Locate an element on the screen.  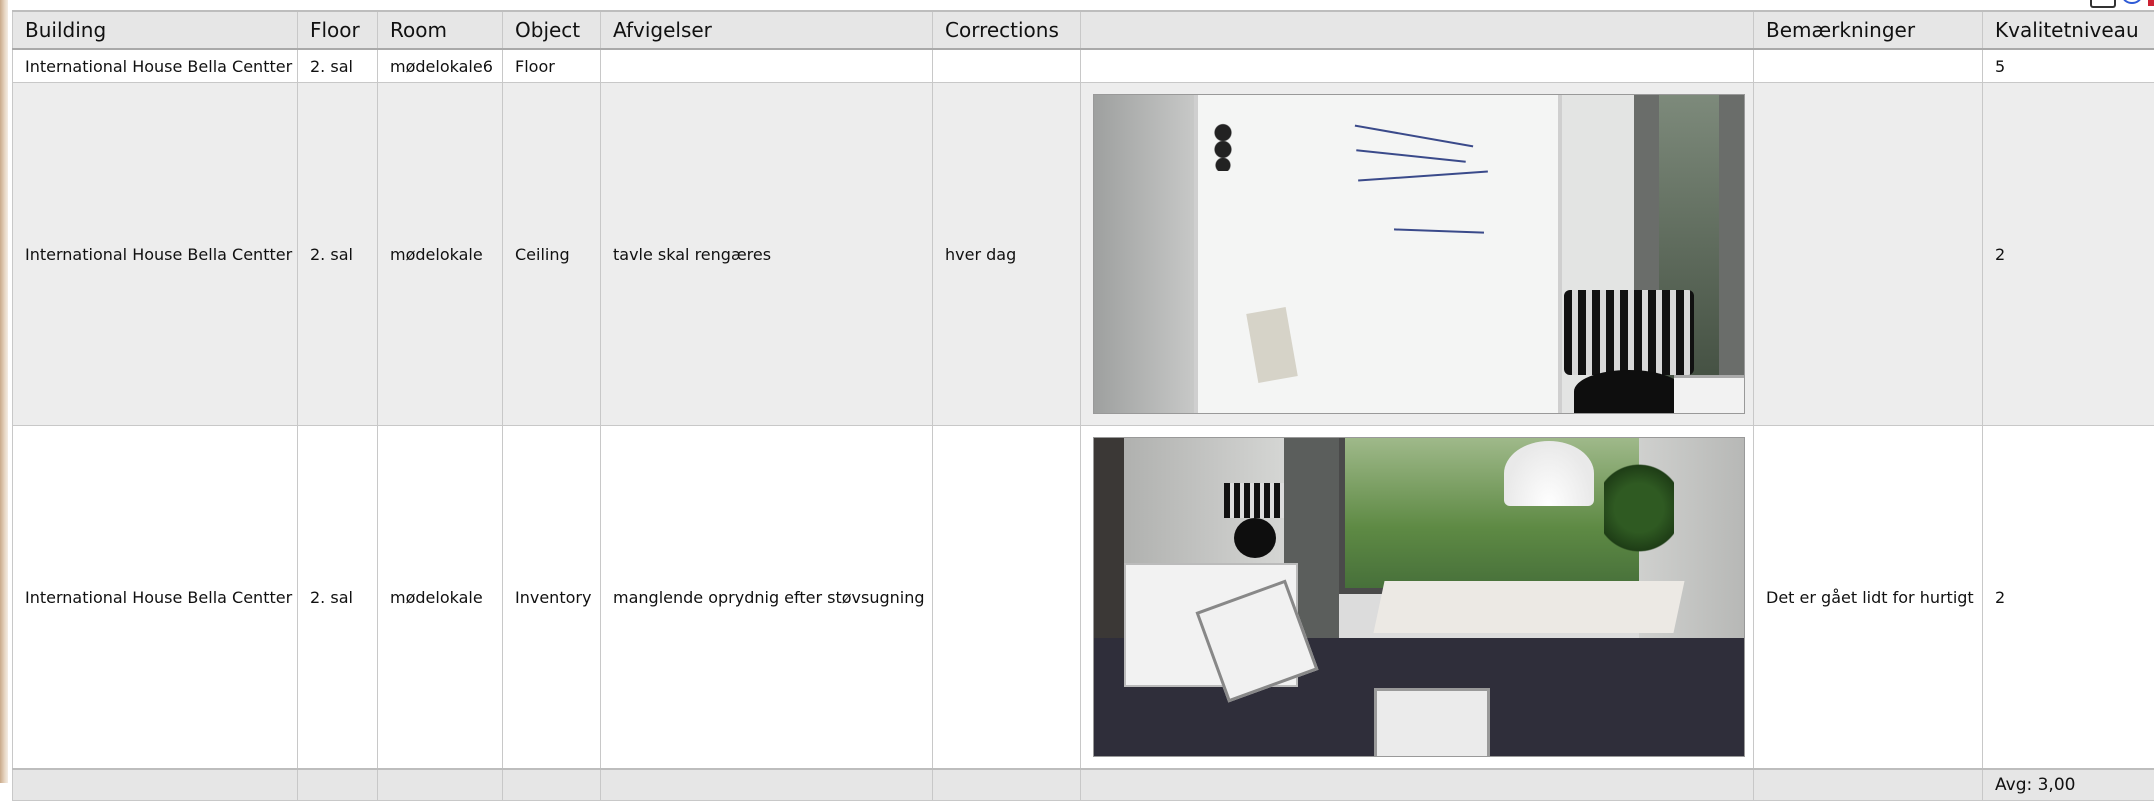
cell-object: Ceiling is located at coordinates (552, 254).